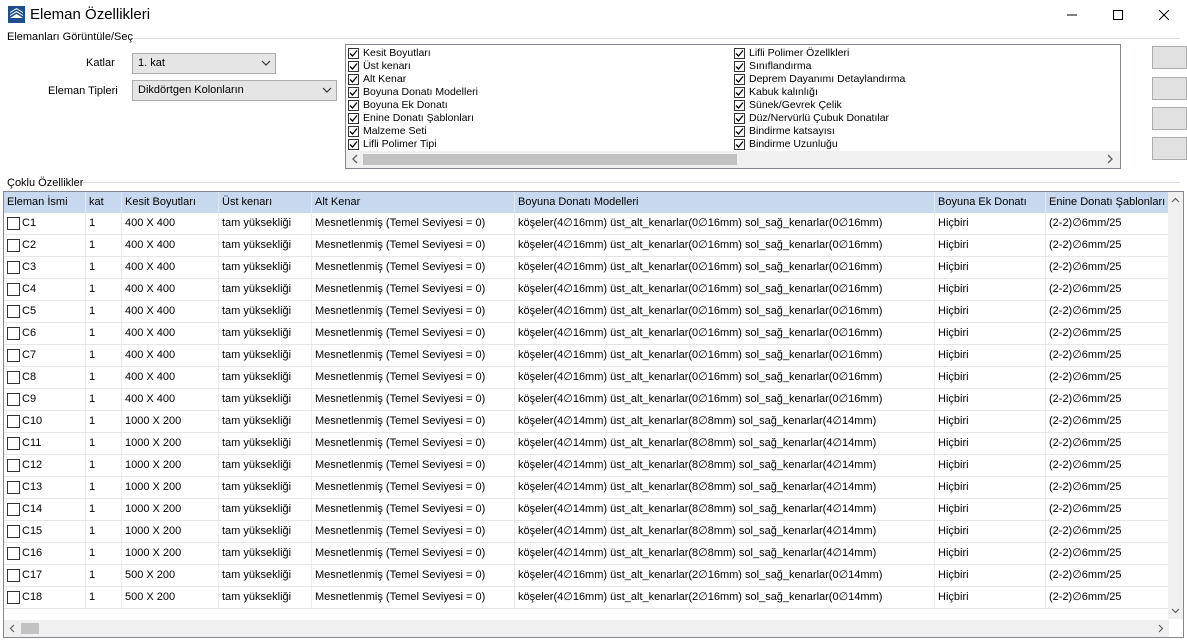 This screenshot has width=1187, height=643. Describe the element at coordinates (819, 105) in the screenshot. I see `property-option-sunek-gevrek-celik: Sünek/Gevrek Çelik` at that location.